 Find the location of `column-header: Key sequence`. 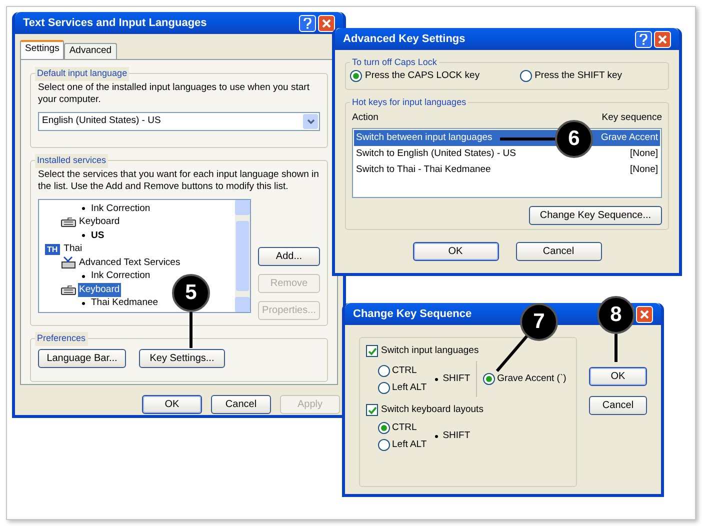

column-header: Key sequence is located at coordinates (632, 118).